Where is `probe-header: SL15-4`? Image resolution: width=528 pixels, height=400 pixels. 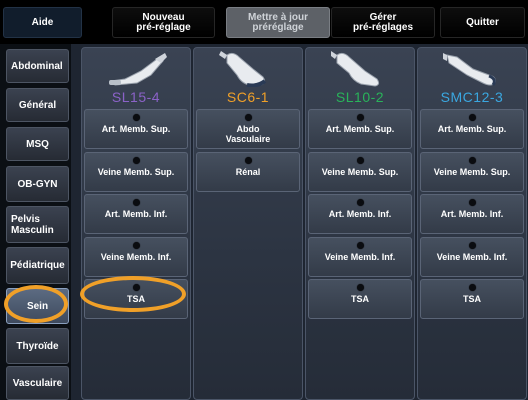 probe-header: SL15-4 is located at coordinates (136, 77).